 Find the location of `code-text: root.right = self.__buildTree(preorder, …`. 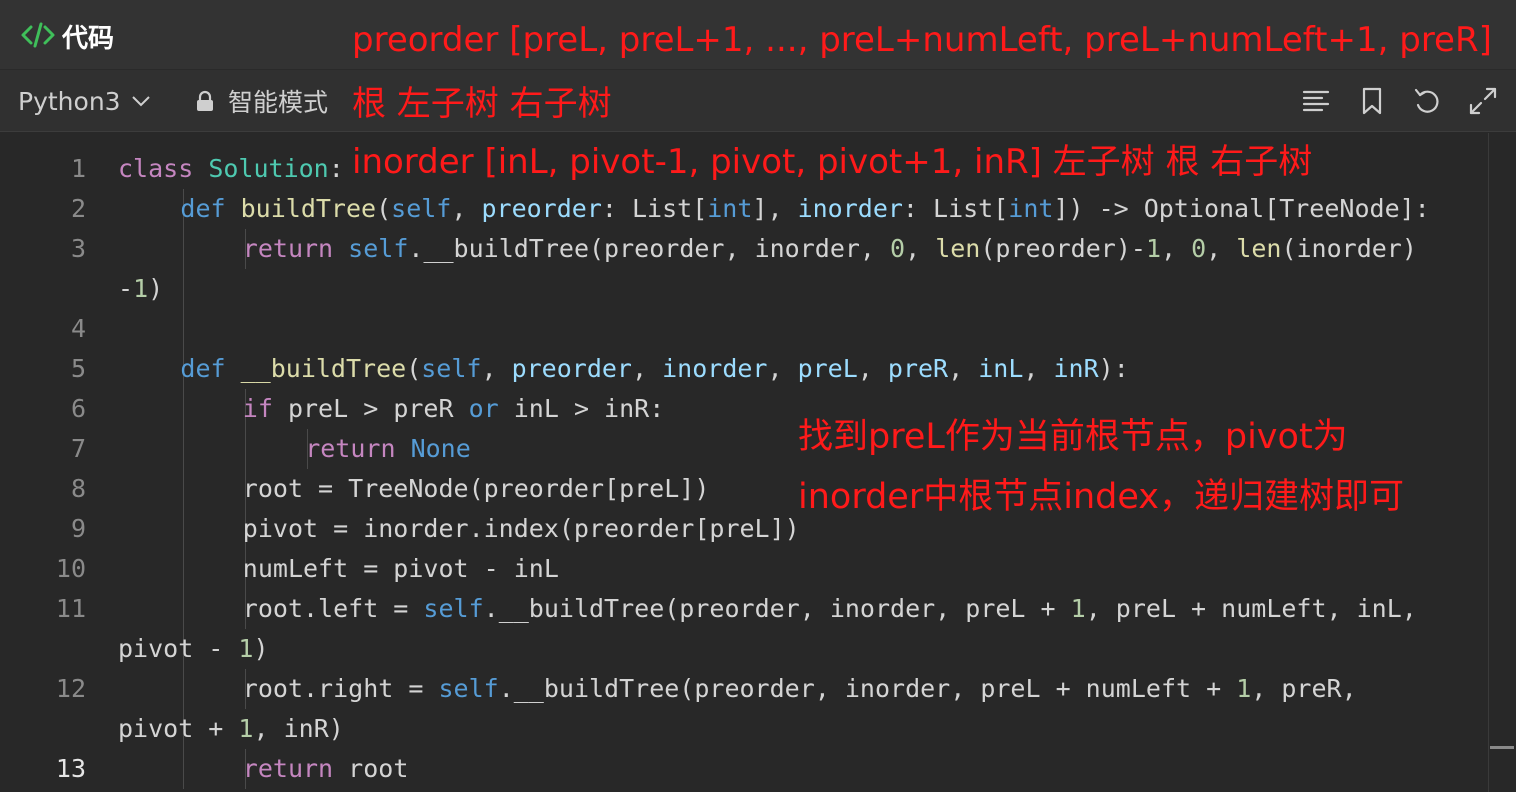

code-text: root.right = self.__buildTree(preorder, … is located at coordinates (799, 688).